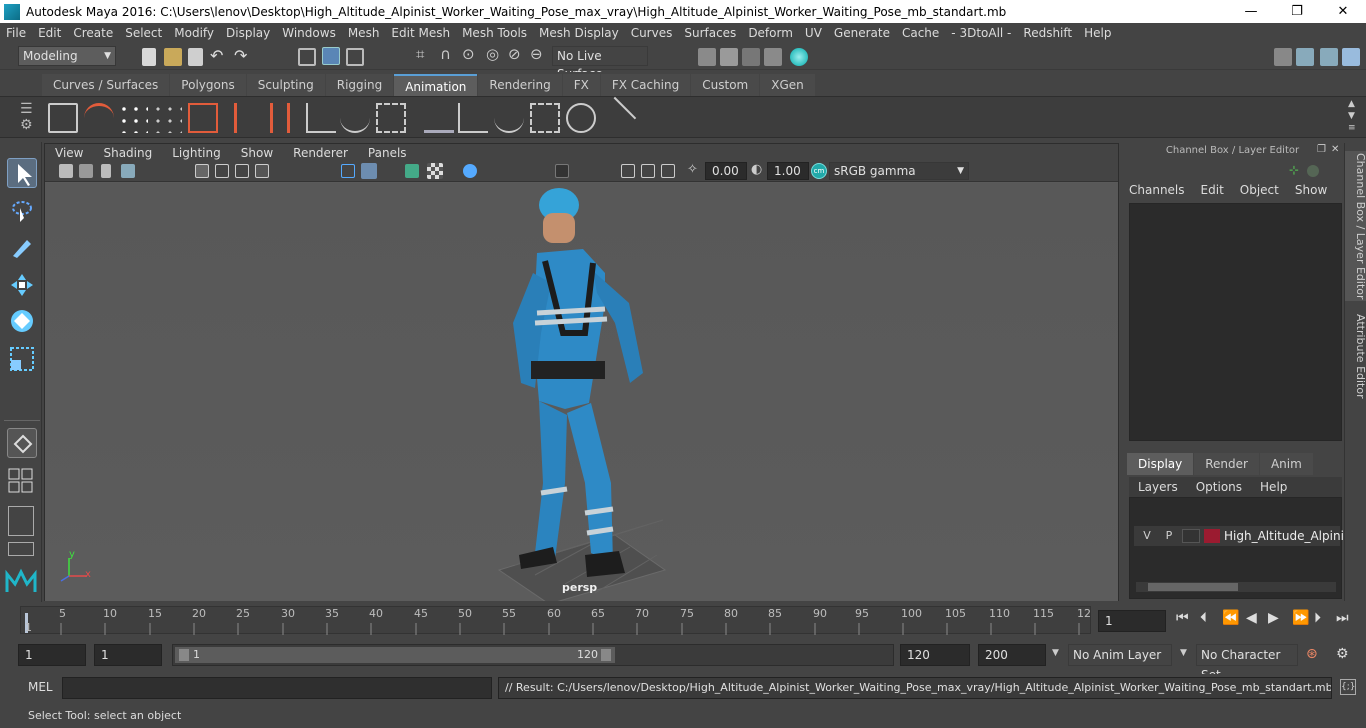 Image resolution: width=1366 pixels, height=728 pixels. Describe the element at coordinates (106, 85) in the screenshot. I see `shelf-tab-curves-surfaces: Curves / Surfaces` at that location.